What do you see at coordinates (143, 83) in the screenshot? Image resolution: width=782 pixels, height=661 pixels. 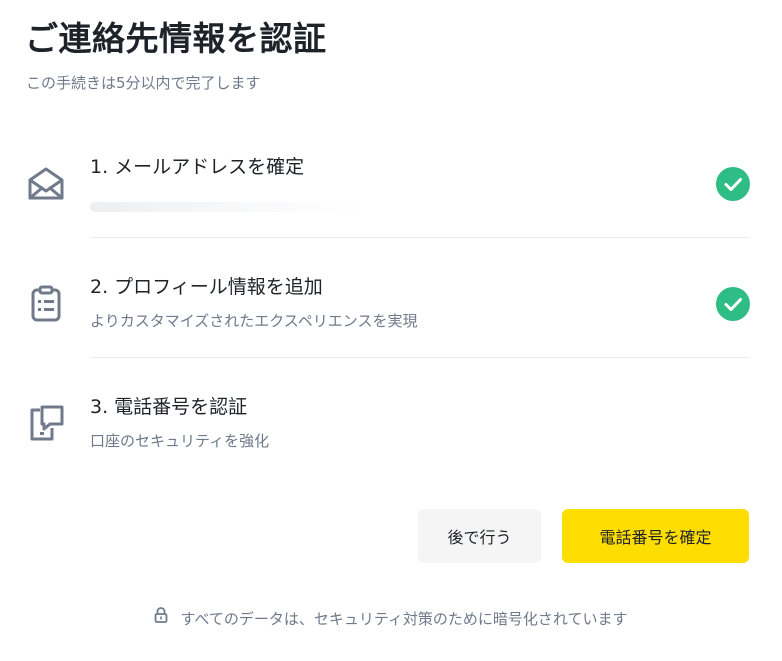 I see `page-subtitle: この手続きは5分以内で完了します` at bounding box center [143, 83].